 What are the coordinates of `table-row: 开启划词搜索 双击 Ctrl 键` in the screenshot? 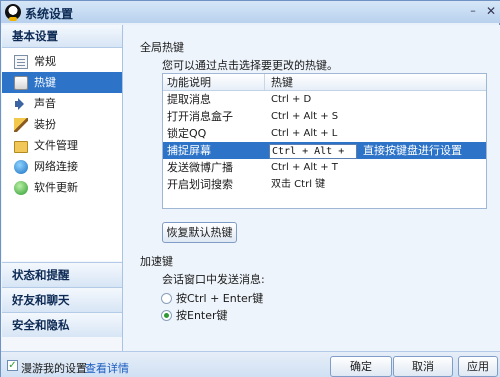 It's located at (324, 184).